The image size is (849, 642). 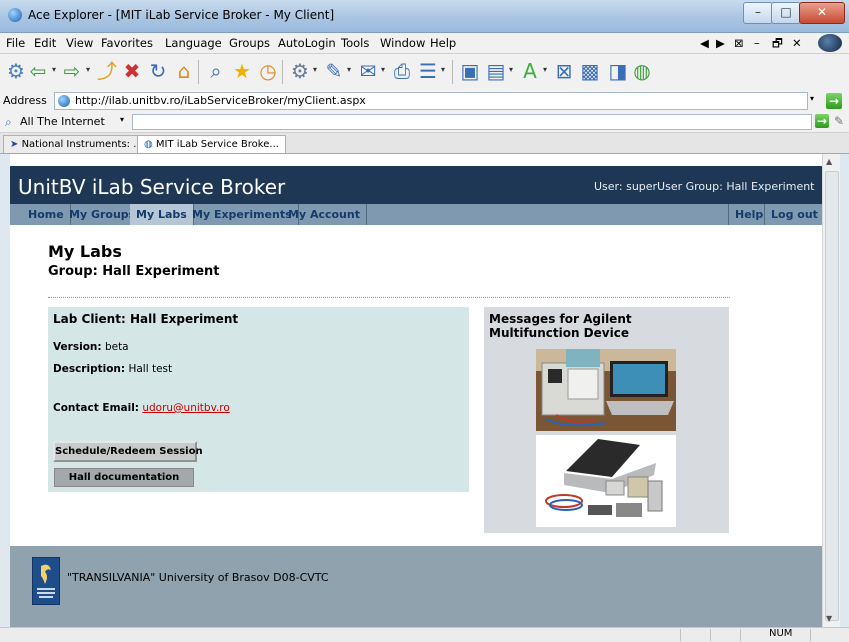 I want to click on edit-page-icon: ✎, so click(x=334, y=71).